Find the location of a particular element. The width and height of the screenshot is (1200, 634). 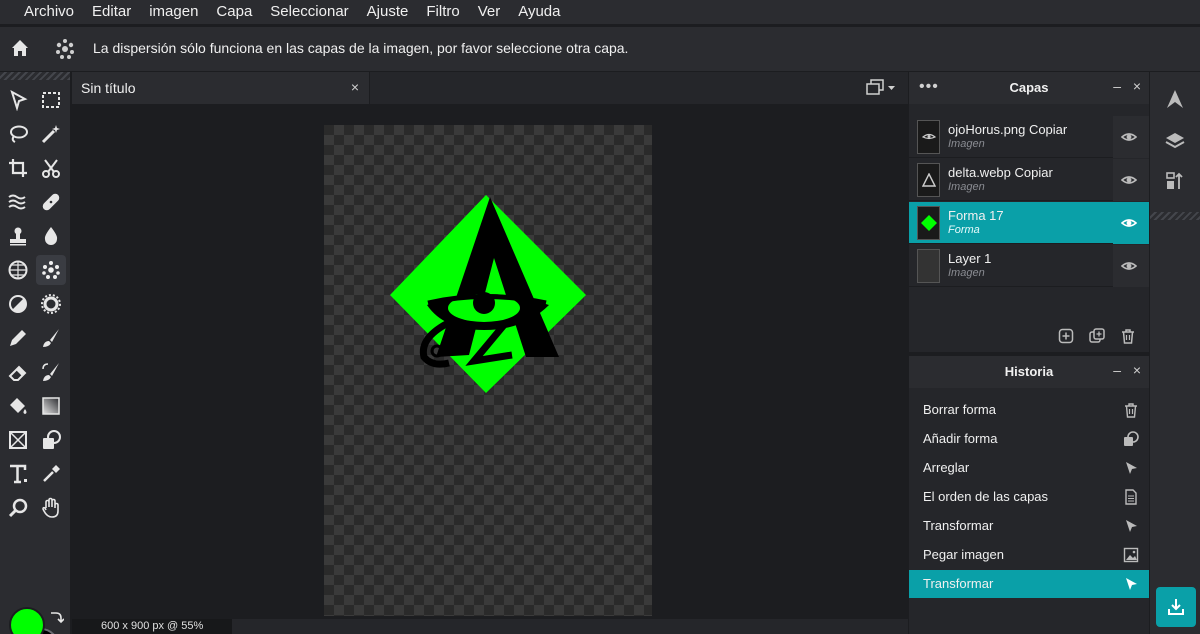

tool-panel is located at coordinates (35, 353).